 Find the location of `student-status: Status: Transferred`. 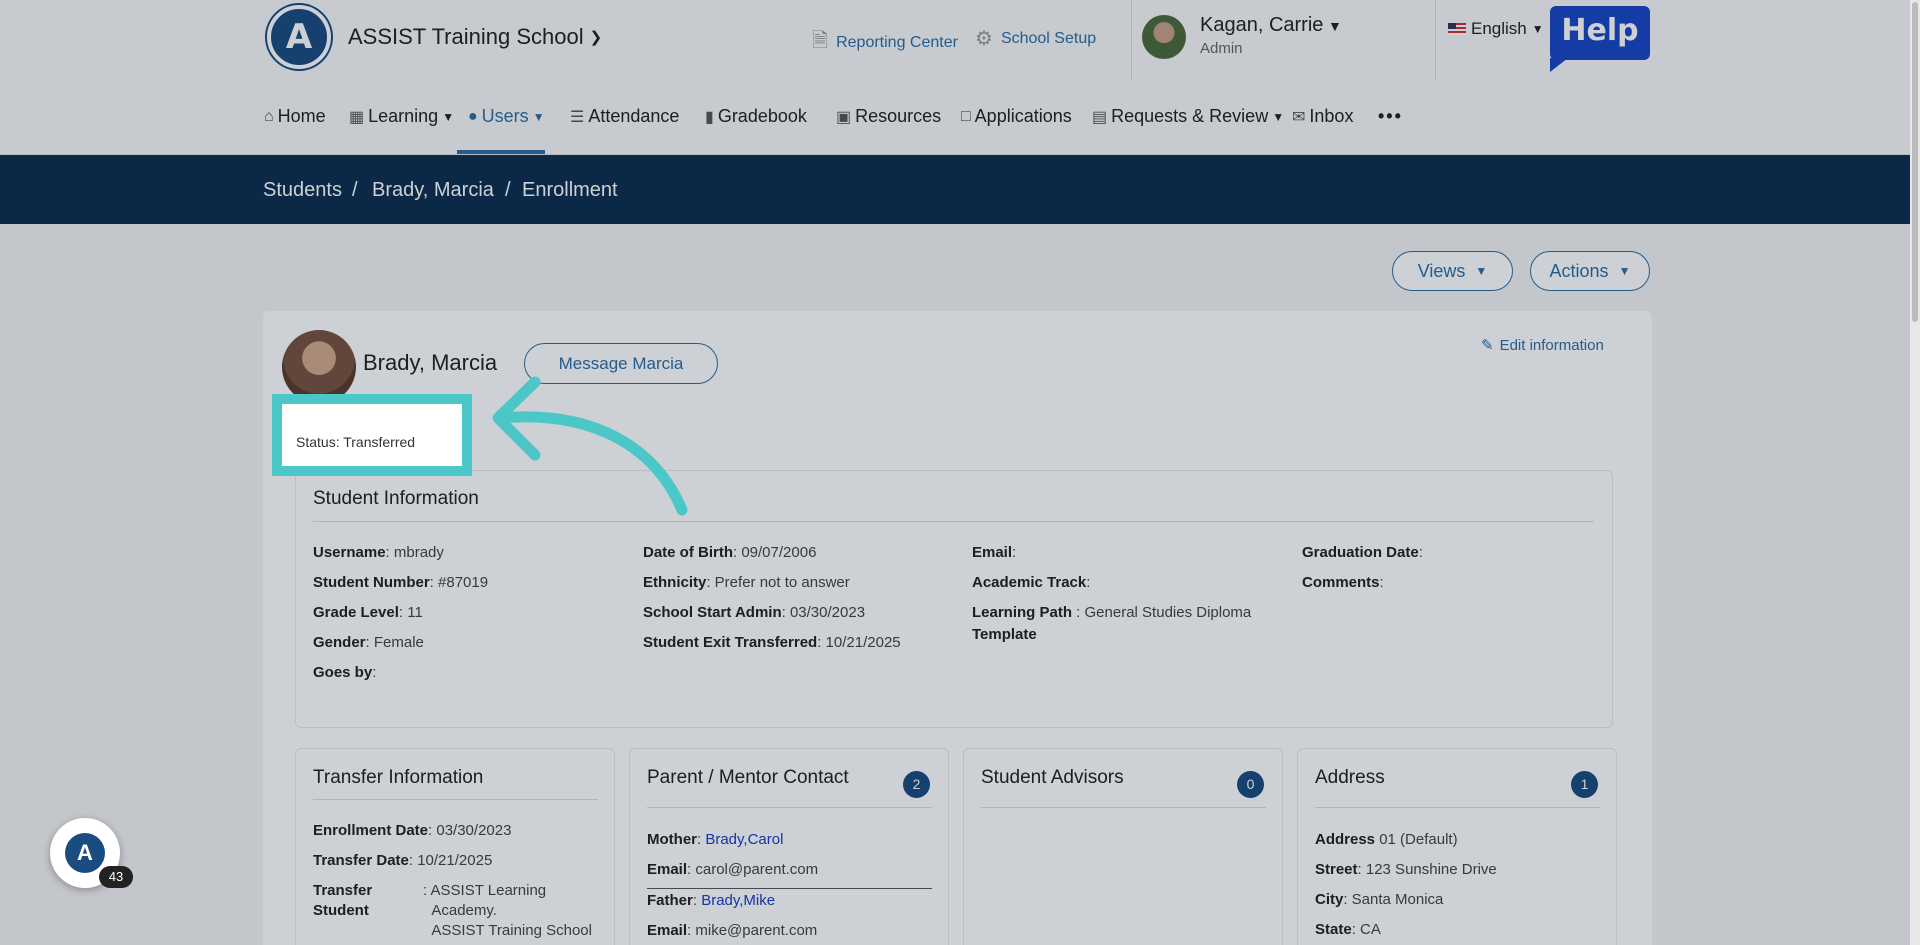

student-status: Status: Transferred is located at coordinates (356, 442).